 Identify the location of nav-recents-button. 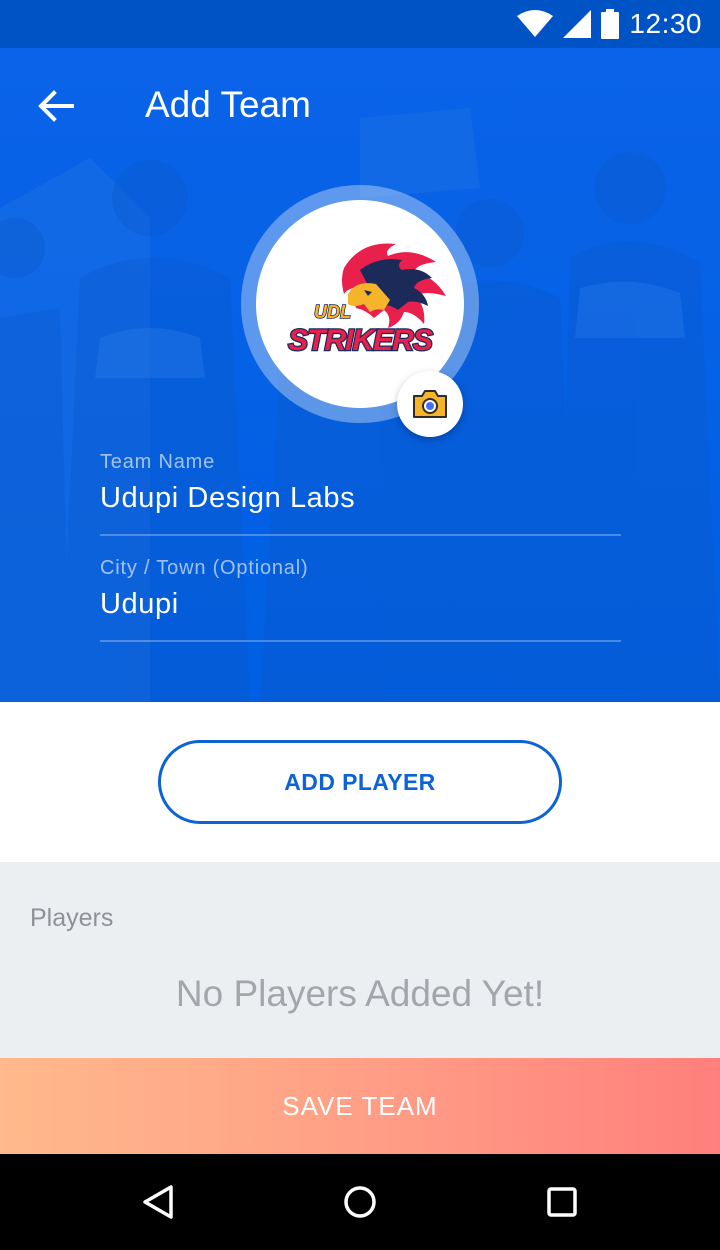
(562, 1202).